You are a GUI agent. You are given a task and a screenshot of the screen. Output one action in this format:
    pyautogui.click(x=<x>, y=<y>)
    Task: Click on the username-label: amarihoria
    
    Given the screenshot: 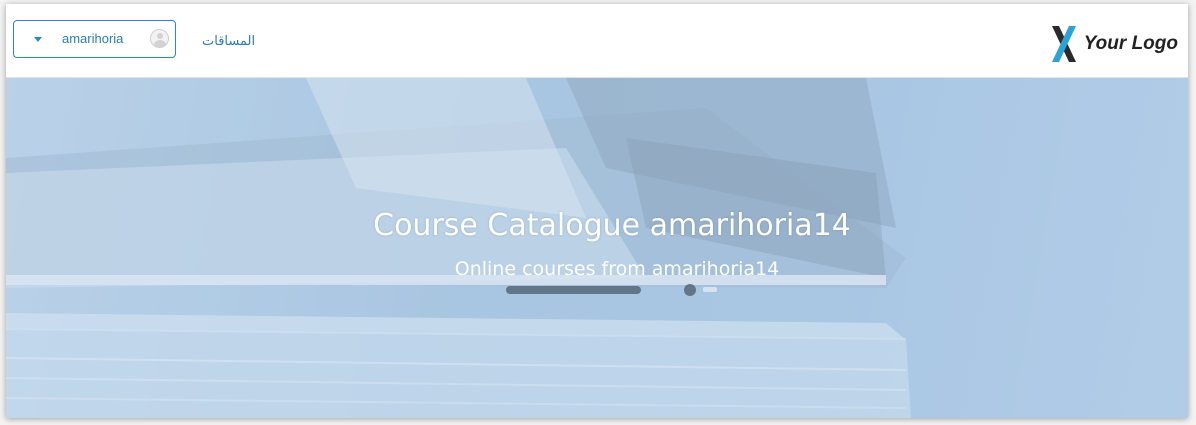 What is the action you would take?
    pyautogui.click(x=93, y=38)
    